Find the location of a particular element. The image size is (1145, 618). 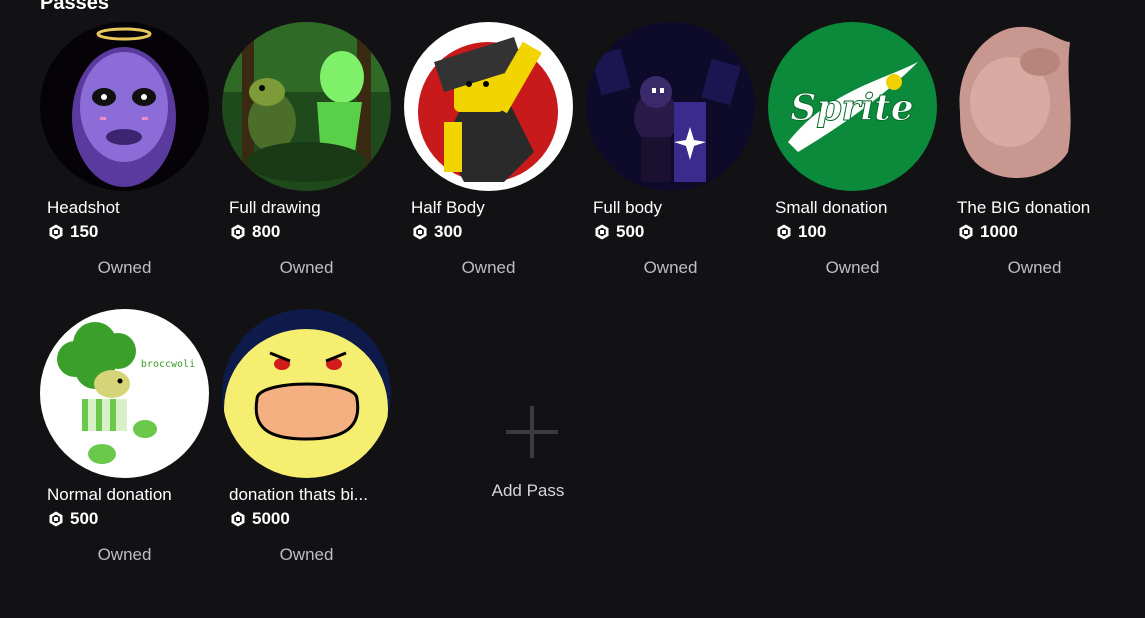

plus-icon is located at coordinates (532, 432).